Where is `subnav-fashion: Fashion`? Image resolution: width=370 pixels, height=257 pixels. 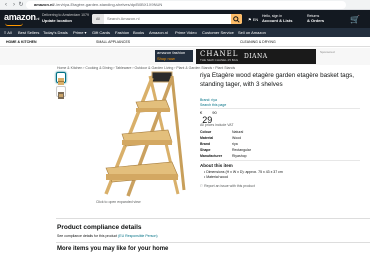 subnav-fashion: Fashion is located at coordinates (122, 32).